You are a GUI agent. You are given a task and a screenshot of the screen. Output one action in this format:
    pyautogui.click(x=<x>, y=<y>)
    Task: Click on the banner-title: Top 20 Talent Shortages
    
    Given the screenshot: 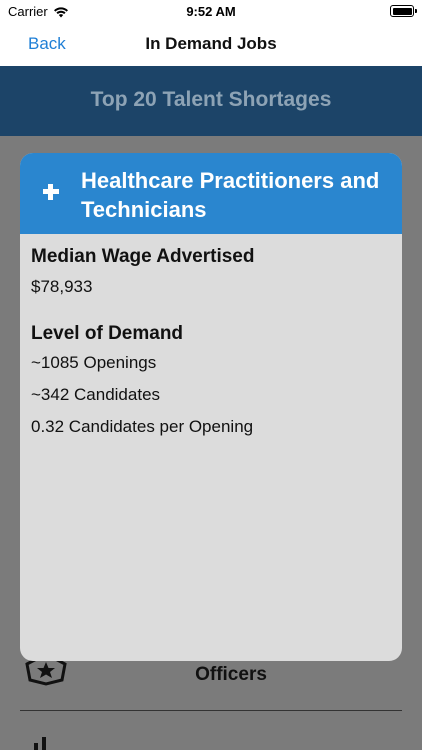 What is the action you would take?
    pyautogui.click(x=211, y=99)
    